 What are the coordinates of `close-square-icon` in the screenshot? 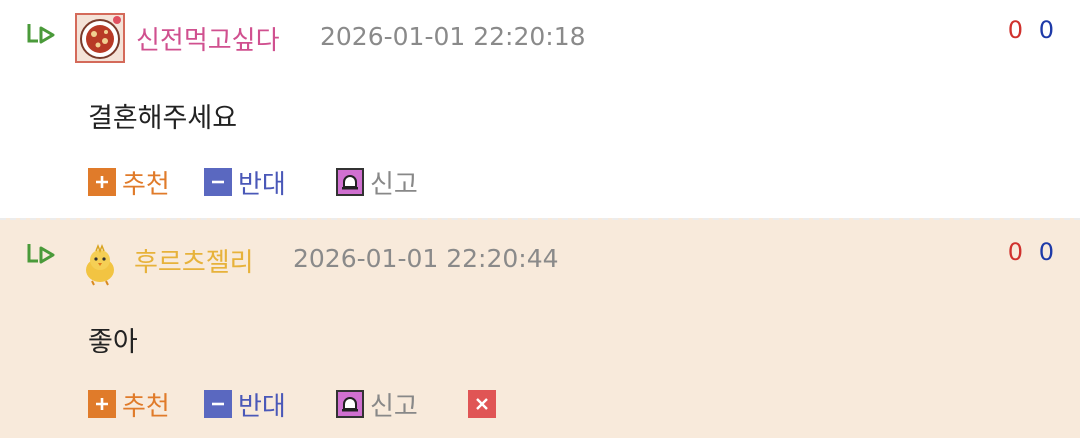 It's located at (482, 404).